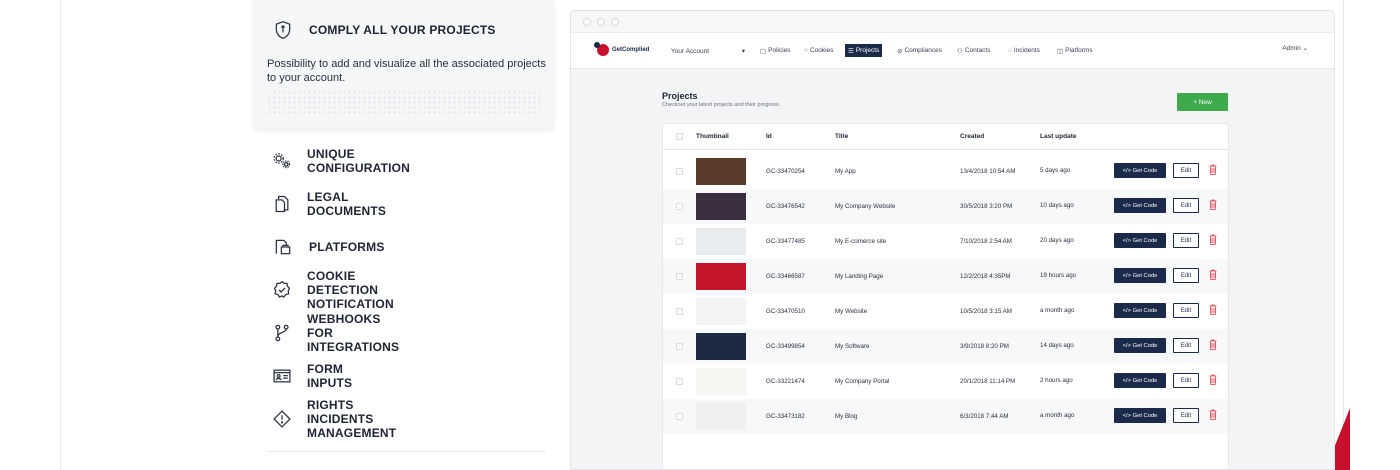 This screenshot has height=470, width=1400. What do you see at coordinates (851, 311) in the screenshot?
I see `project-title: My Website` at bounding box center [851, 311].